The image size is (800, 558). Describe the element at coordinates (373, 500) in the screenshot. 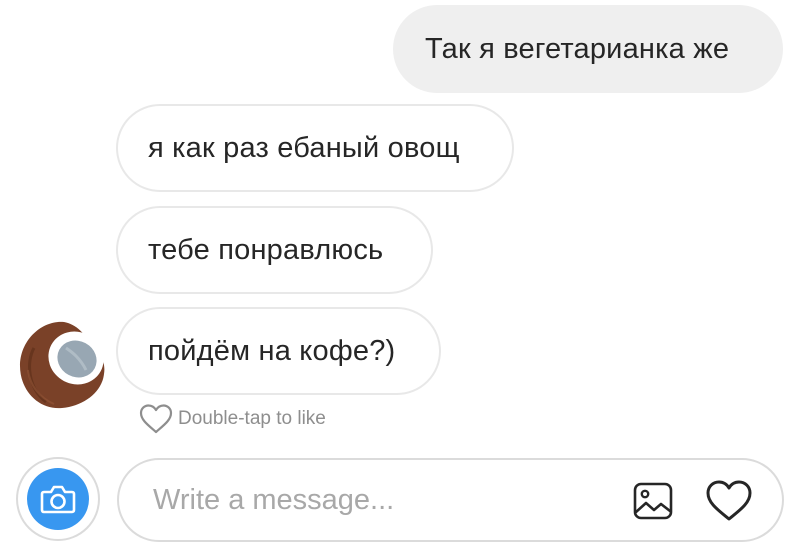

I see `message-input` at that location.